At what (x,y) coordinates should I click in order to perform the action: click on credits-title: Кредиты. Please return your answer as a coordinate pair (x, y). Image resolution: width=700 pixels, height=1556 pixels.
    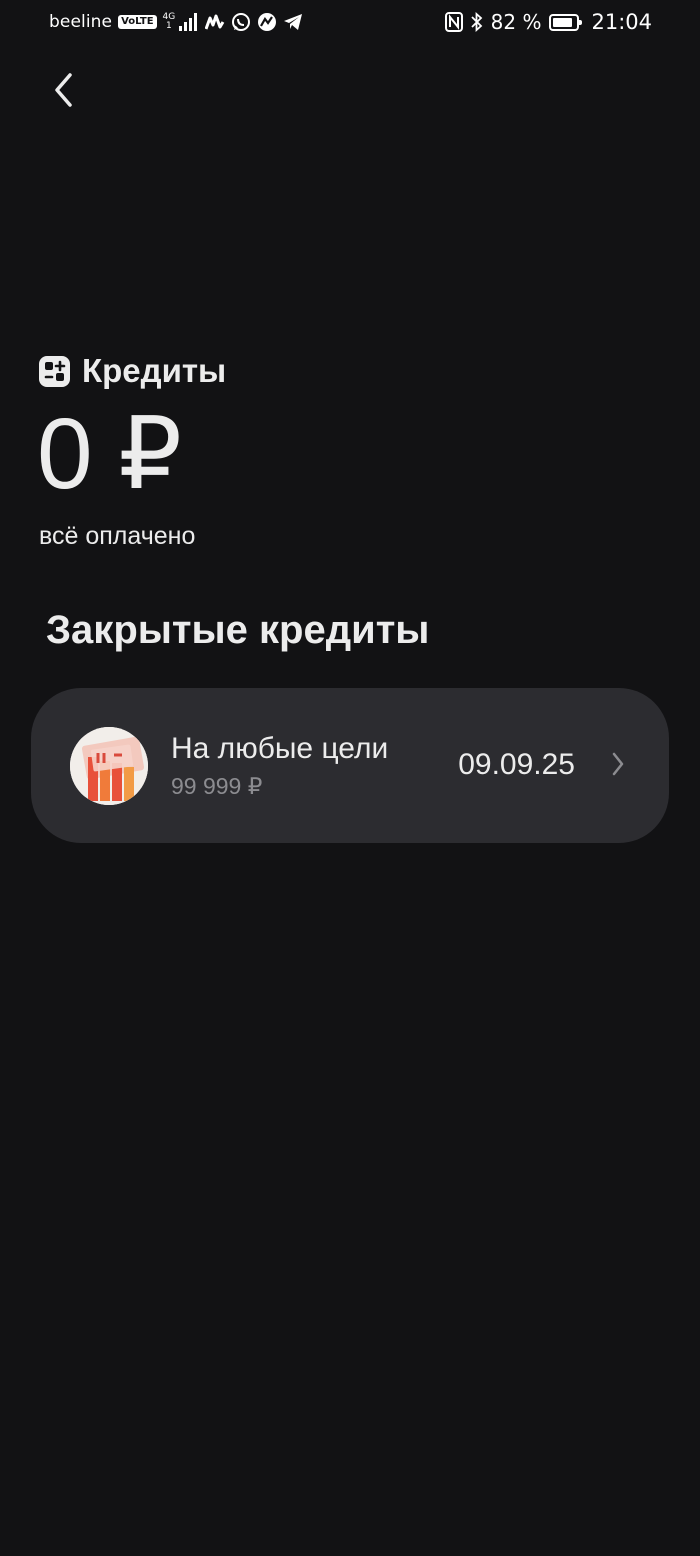
    Looking at the image, I should click on (154, 370).